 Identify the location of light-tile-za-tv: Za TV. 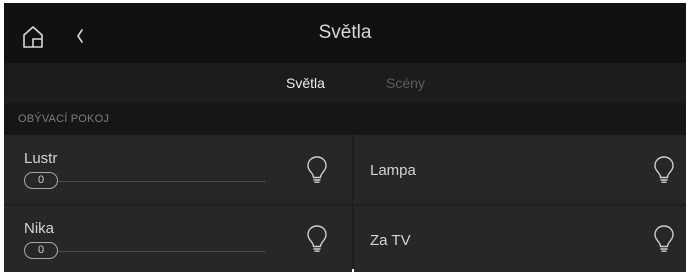
(520, 239).